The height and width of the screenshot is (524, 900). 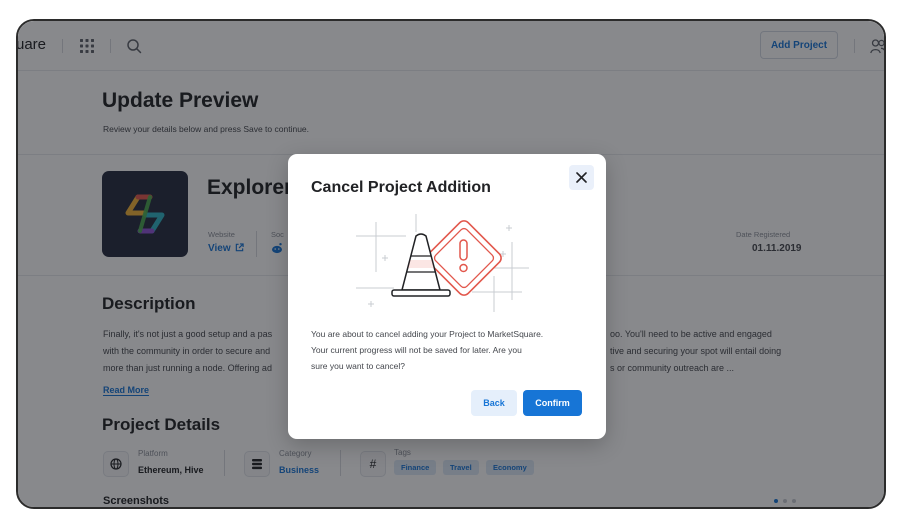 I want to click on close-icon, so click(x=581, y=177).